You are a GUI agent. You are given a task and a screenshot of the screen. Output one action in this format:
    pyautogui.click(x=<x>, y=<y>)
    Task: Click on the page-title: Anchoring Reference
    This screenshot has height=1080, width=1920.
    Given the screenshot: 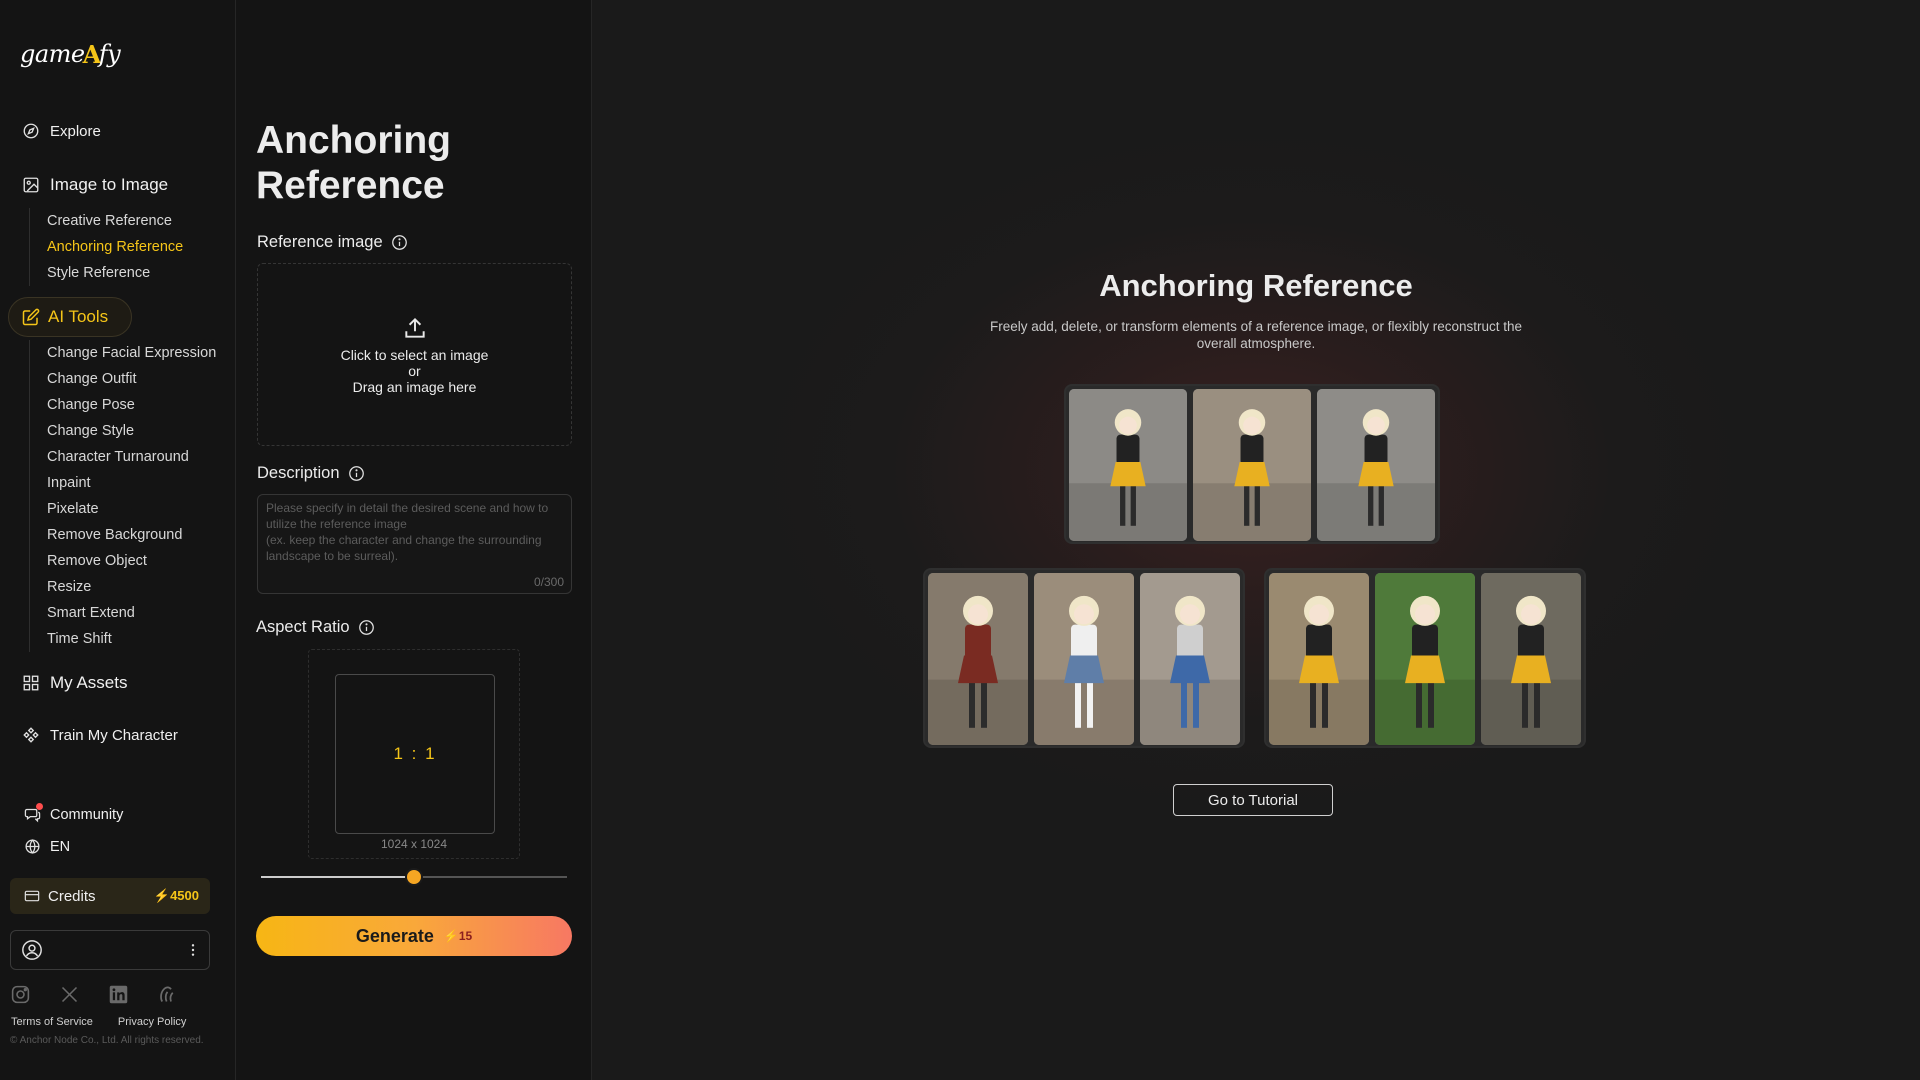 What is the action you would take?
    pyautogui.click(x=353, y=163)
    